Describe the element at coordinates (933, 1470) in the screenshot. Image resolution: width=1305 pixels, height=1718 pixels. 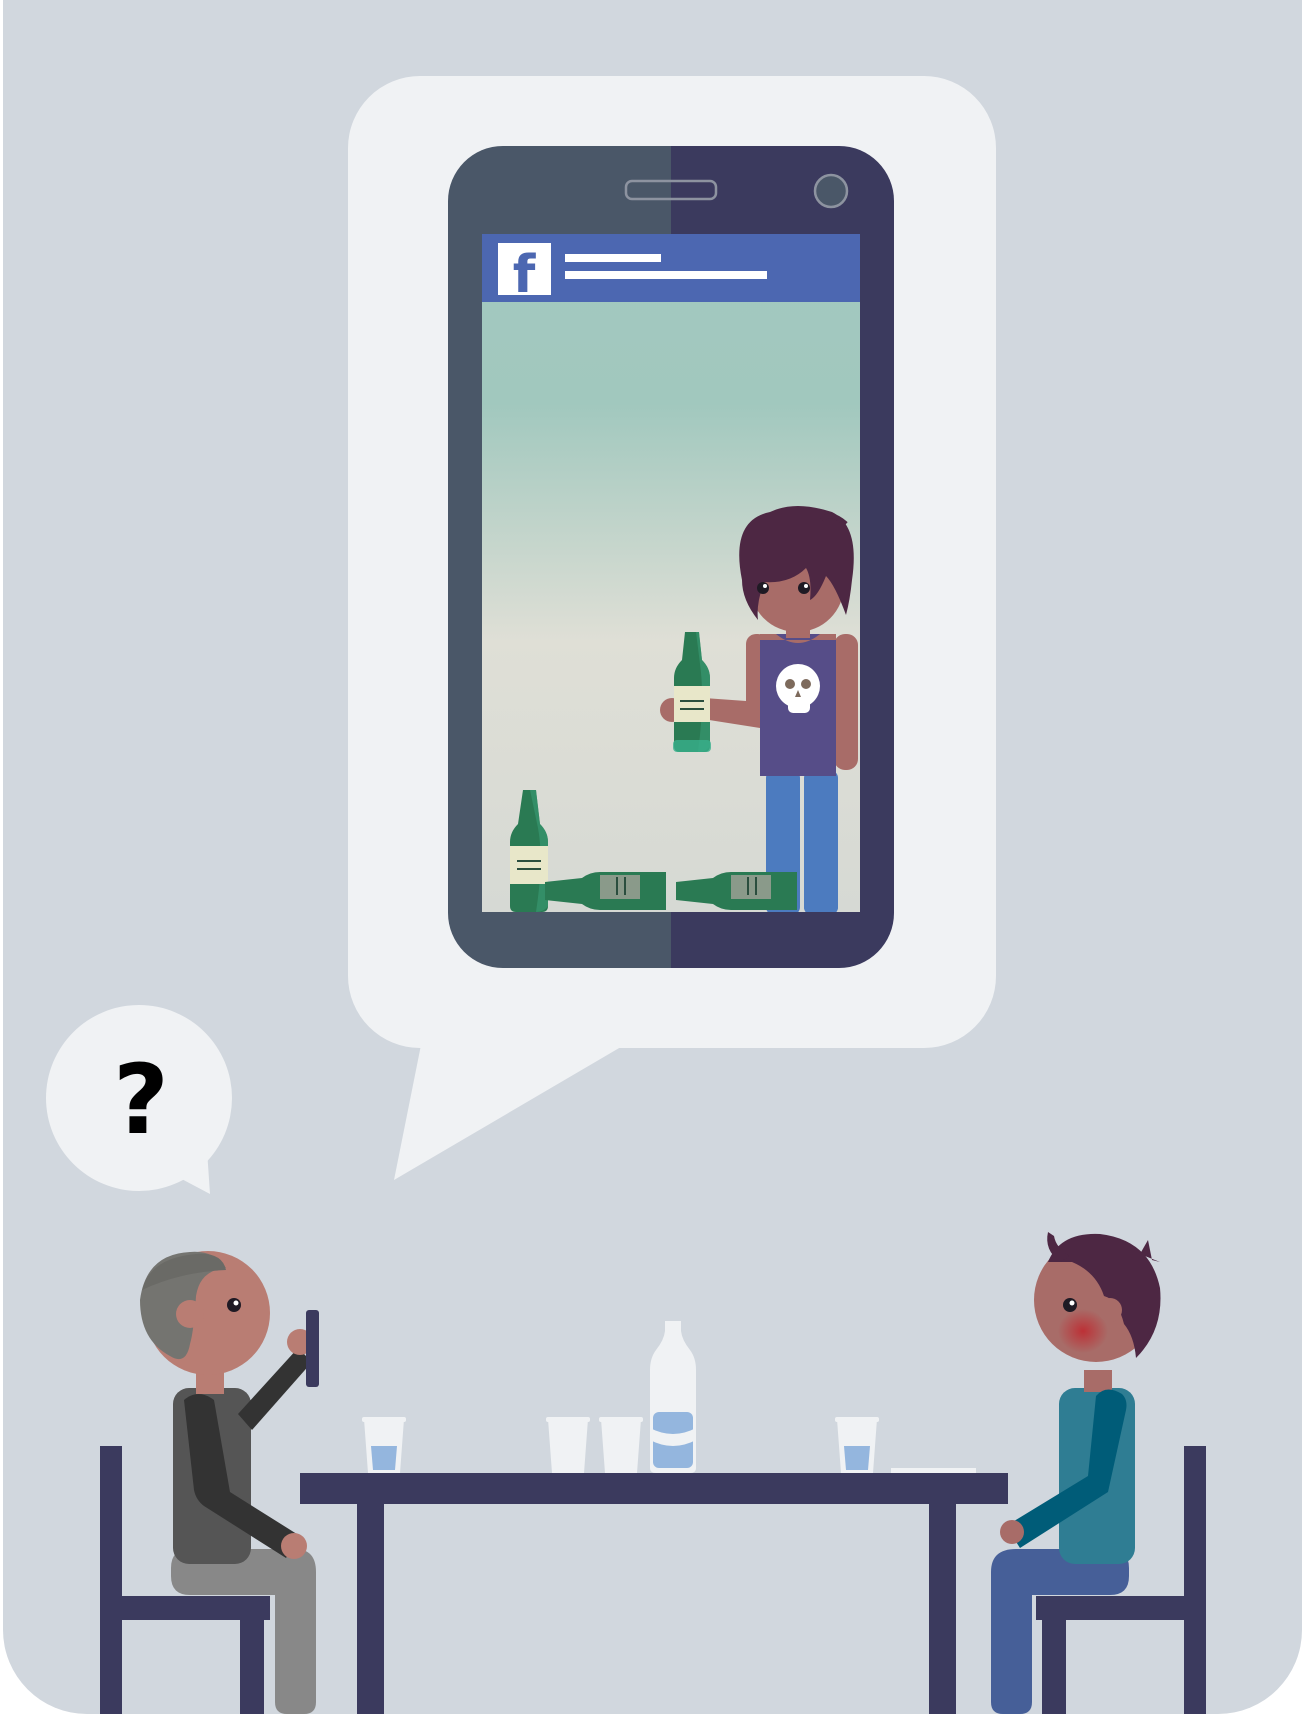
I see `phone-on-table` at that location.